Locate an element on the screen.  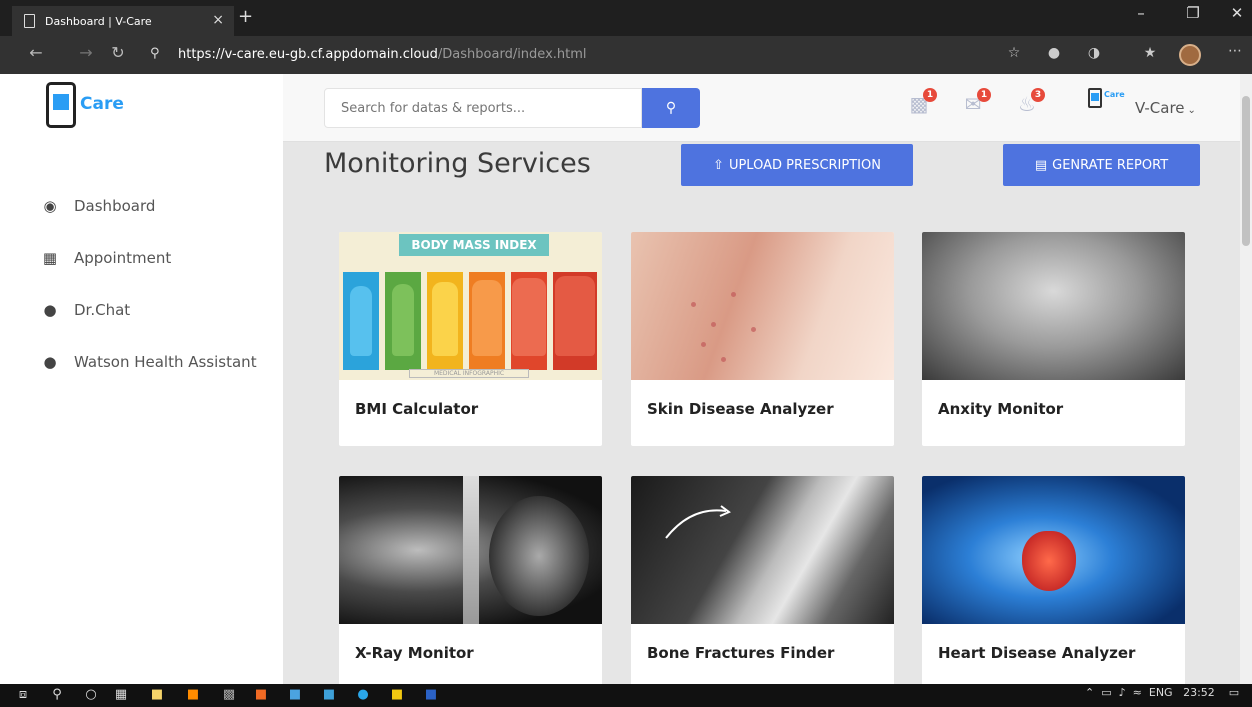
skin-image is located at coordinates (762, 306).